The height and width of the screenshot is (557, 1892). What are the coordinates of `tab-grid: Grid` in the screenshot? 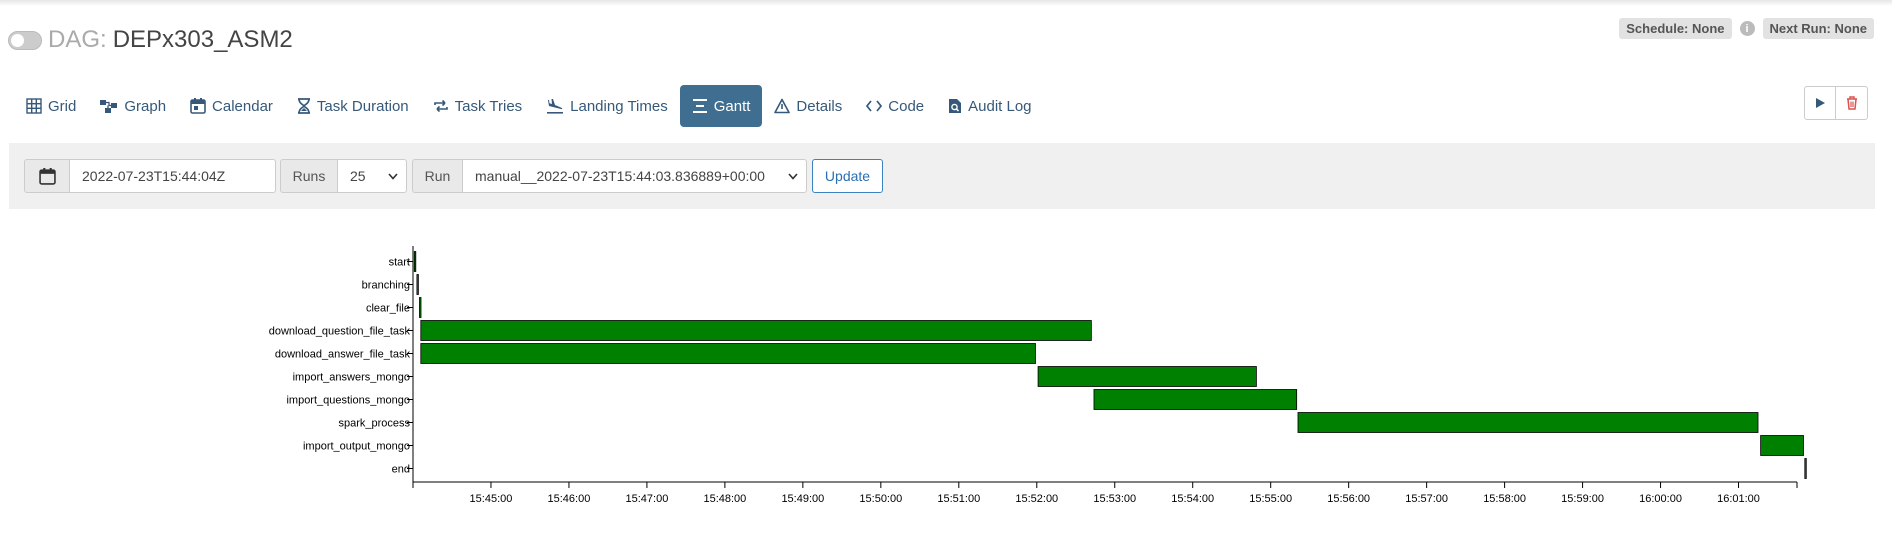 It's located at (51, 106).